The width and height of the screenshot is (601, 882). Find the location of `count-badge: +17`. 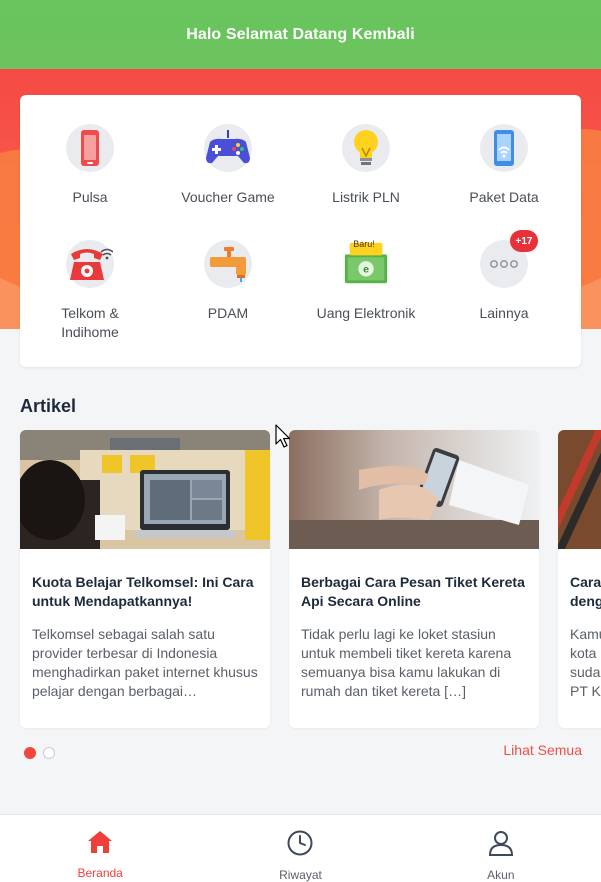

count-badge: +17 is located at coordinates (524, 241).